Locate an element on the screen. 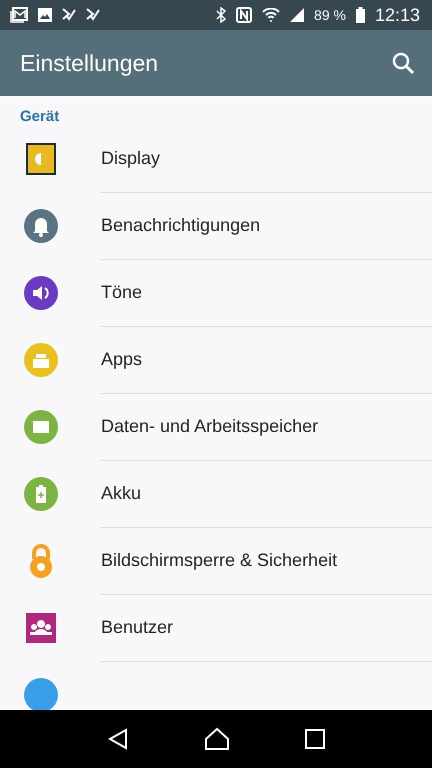 The height and width of the screenshot is (768, 432). clock-time: 12:13 is located at coordinates (397, 15).